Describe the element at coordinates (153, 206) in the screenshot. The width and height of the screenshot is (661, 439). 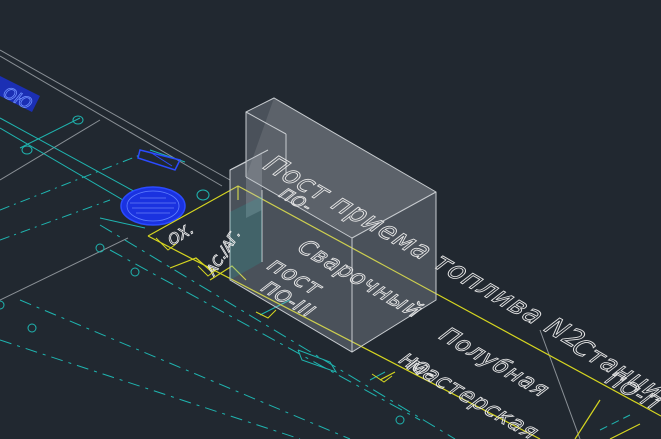
I see `hatched-ellipse-icon` at that location.